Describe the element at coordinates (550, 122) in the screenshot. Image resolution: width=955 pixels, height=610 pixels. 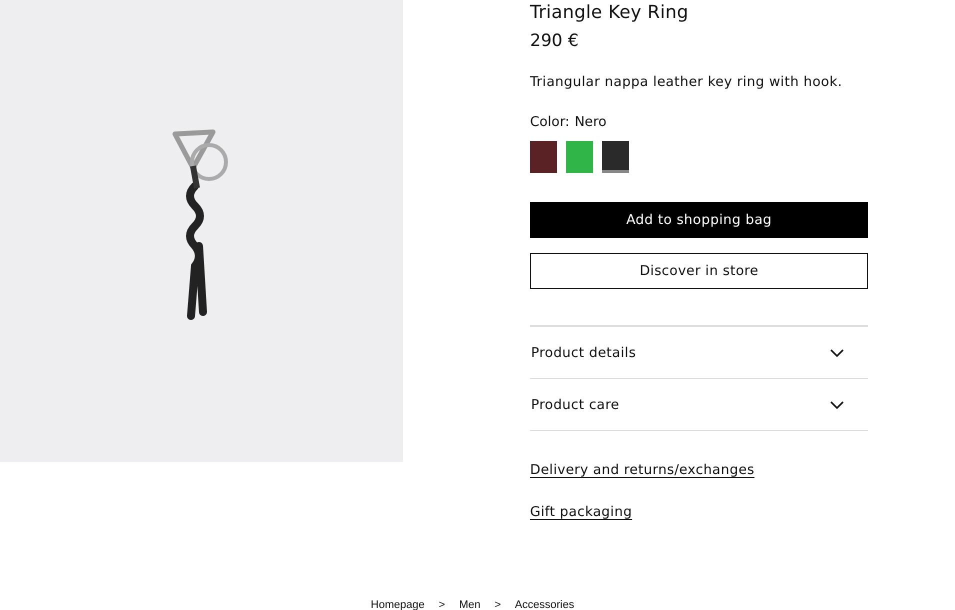
I see `color-label: Color:` at that location.